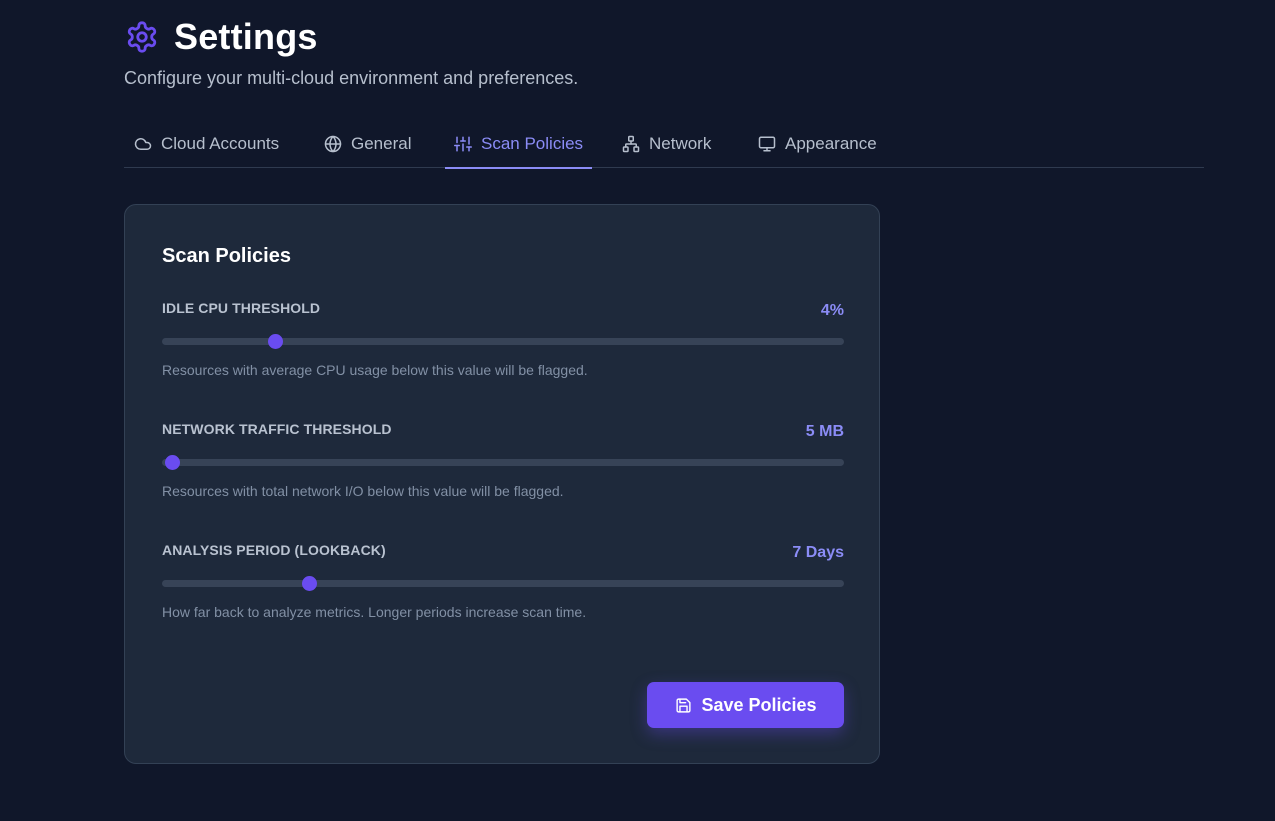  I want to click on monitor-icon, so click(767, 144).